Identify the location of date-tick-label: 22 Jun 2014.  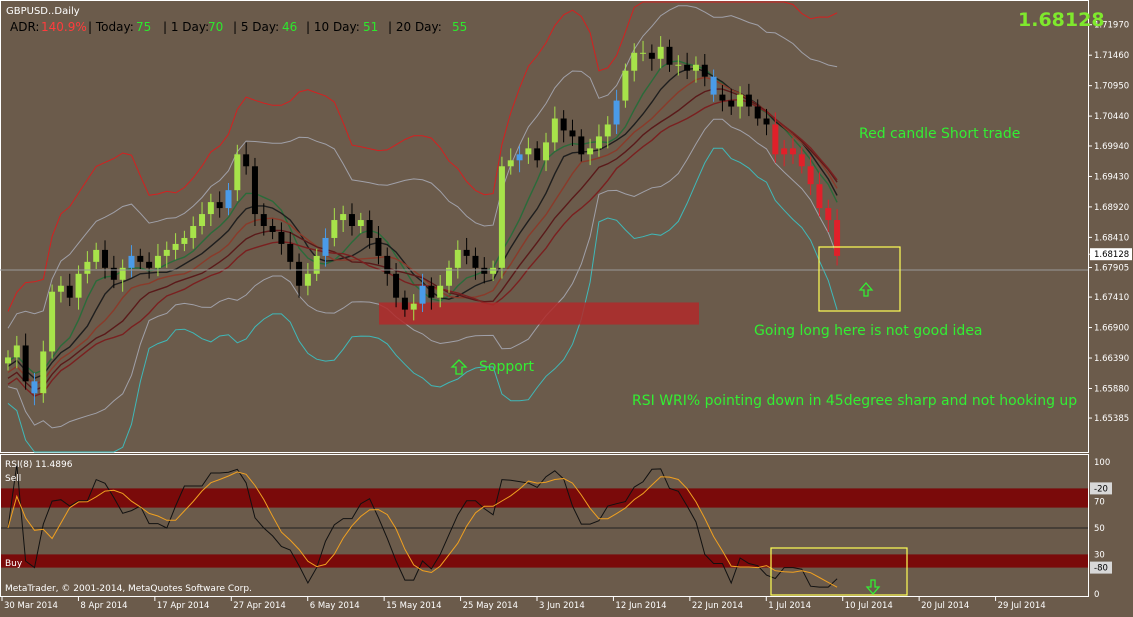
(717, 606).